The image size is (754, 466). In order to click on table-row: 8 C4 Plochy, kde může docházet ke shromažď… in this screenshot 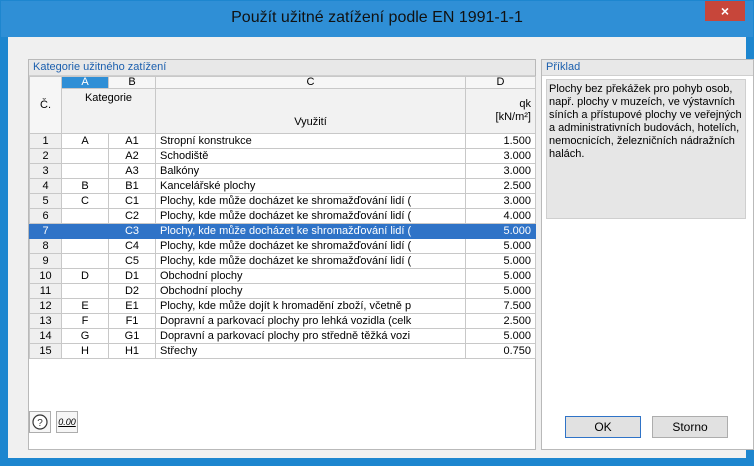, I will do `click(282, 246)`.